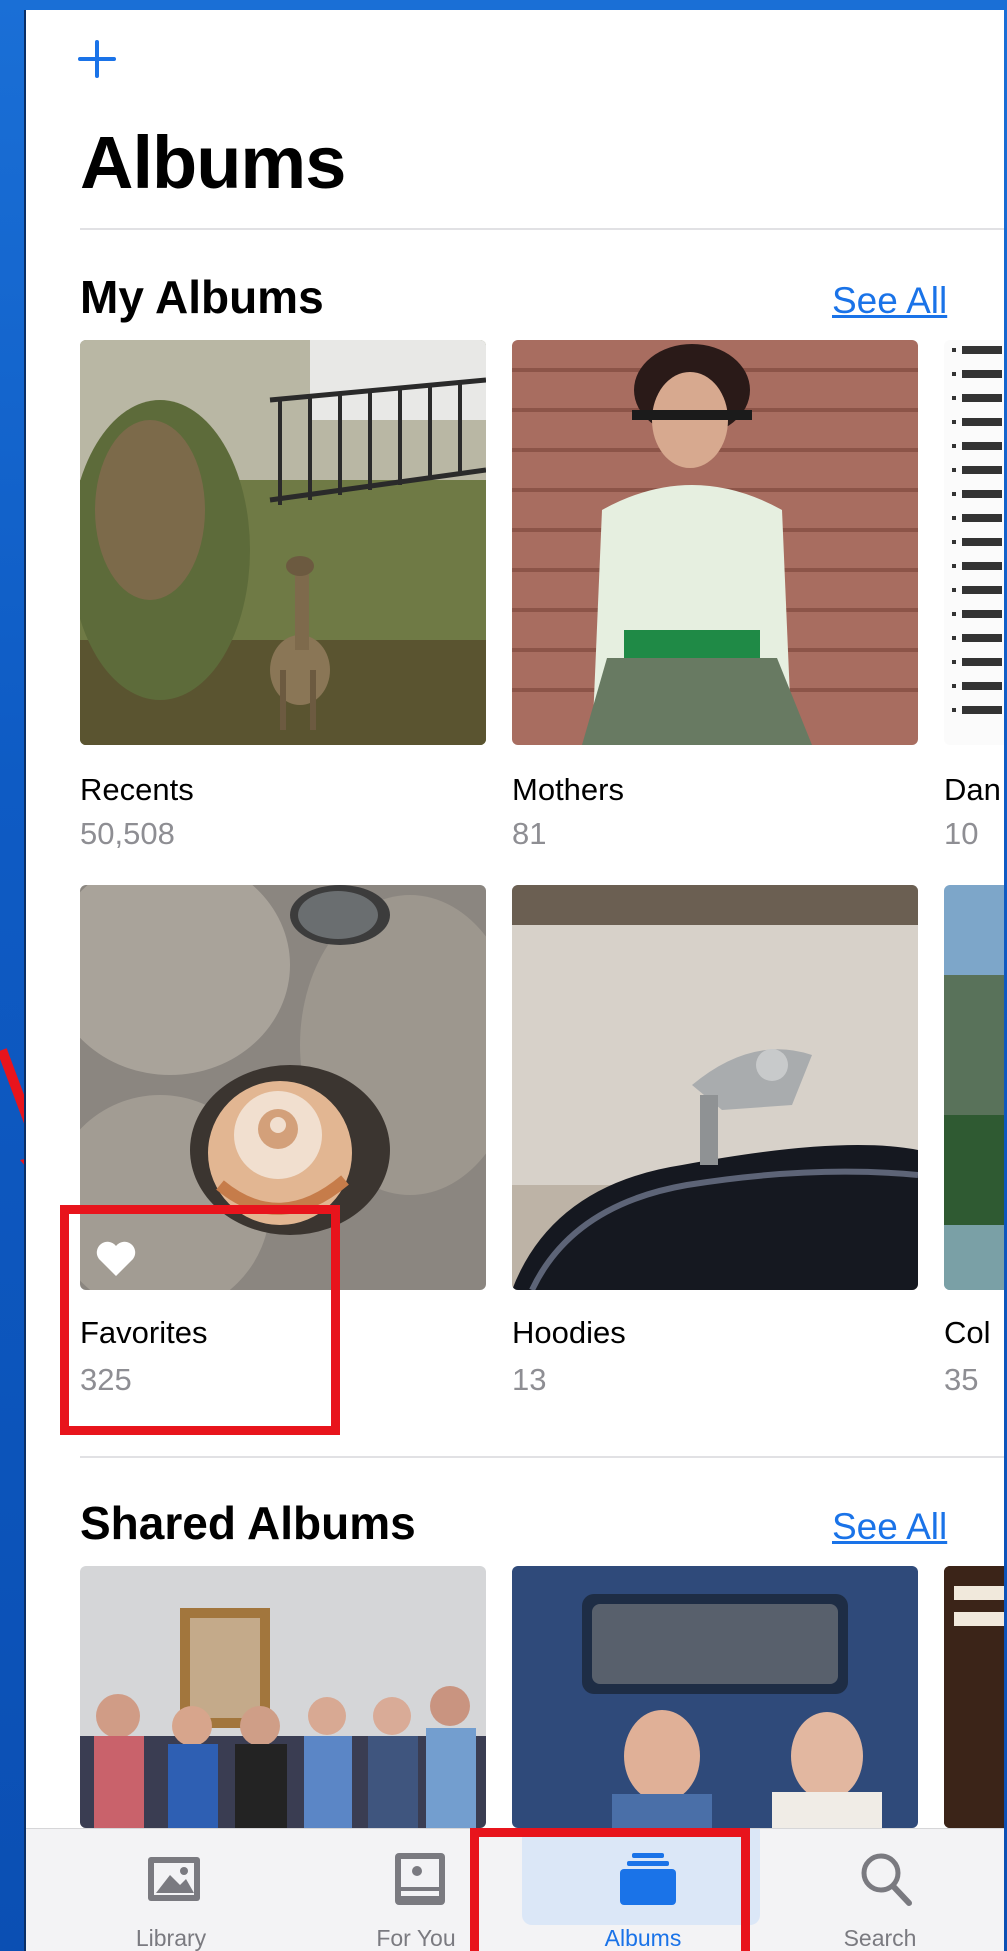  What do you see at coordinates (967, 1332) in the screenshot?
I see `album-name-col: Col` at bounding box center [967, 1332].